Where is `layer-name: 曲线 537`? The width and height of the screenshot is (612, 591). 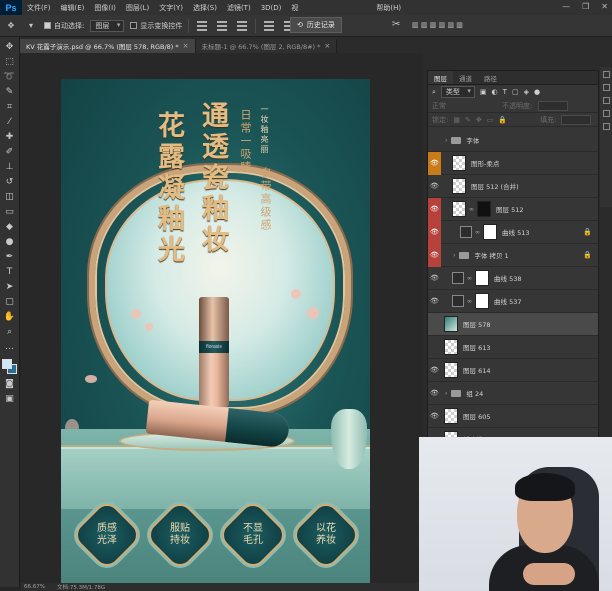
layer-name: 曲线 537 is located at coordinates (507, 301).